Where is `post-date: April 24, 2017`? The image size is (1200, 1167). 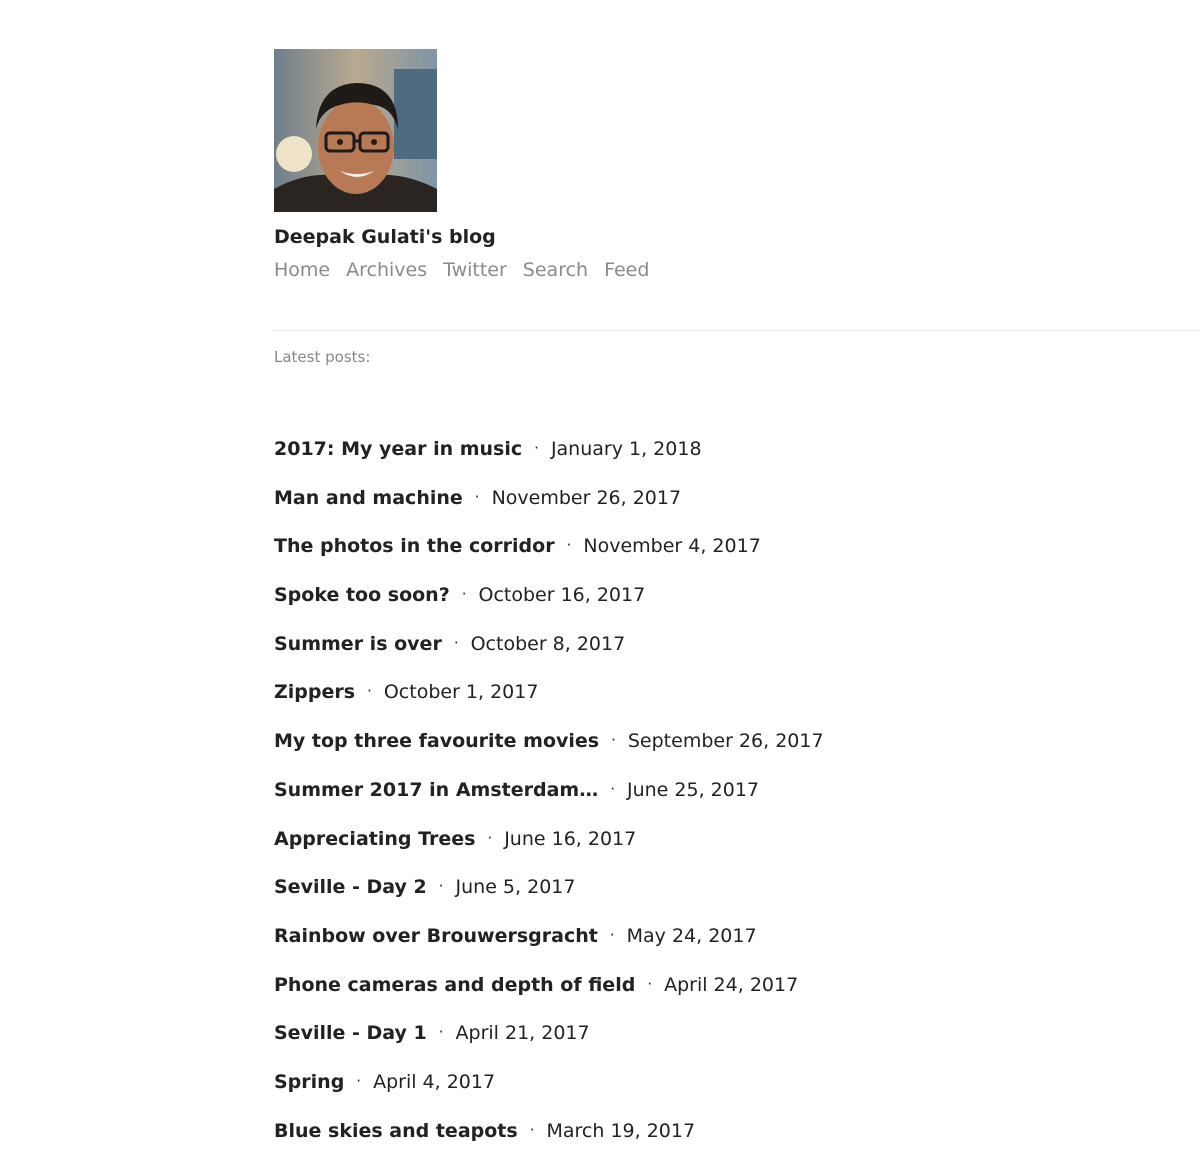 post-date: April 24, 2017 is located at coordinates (731, 984).